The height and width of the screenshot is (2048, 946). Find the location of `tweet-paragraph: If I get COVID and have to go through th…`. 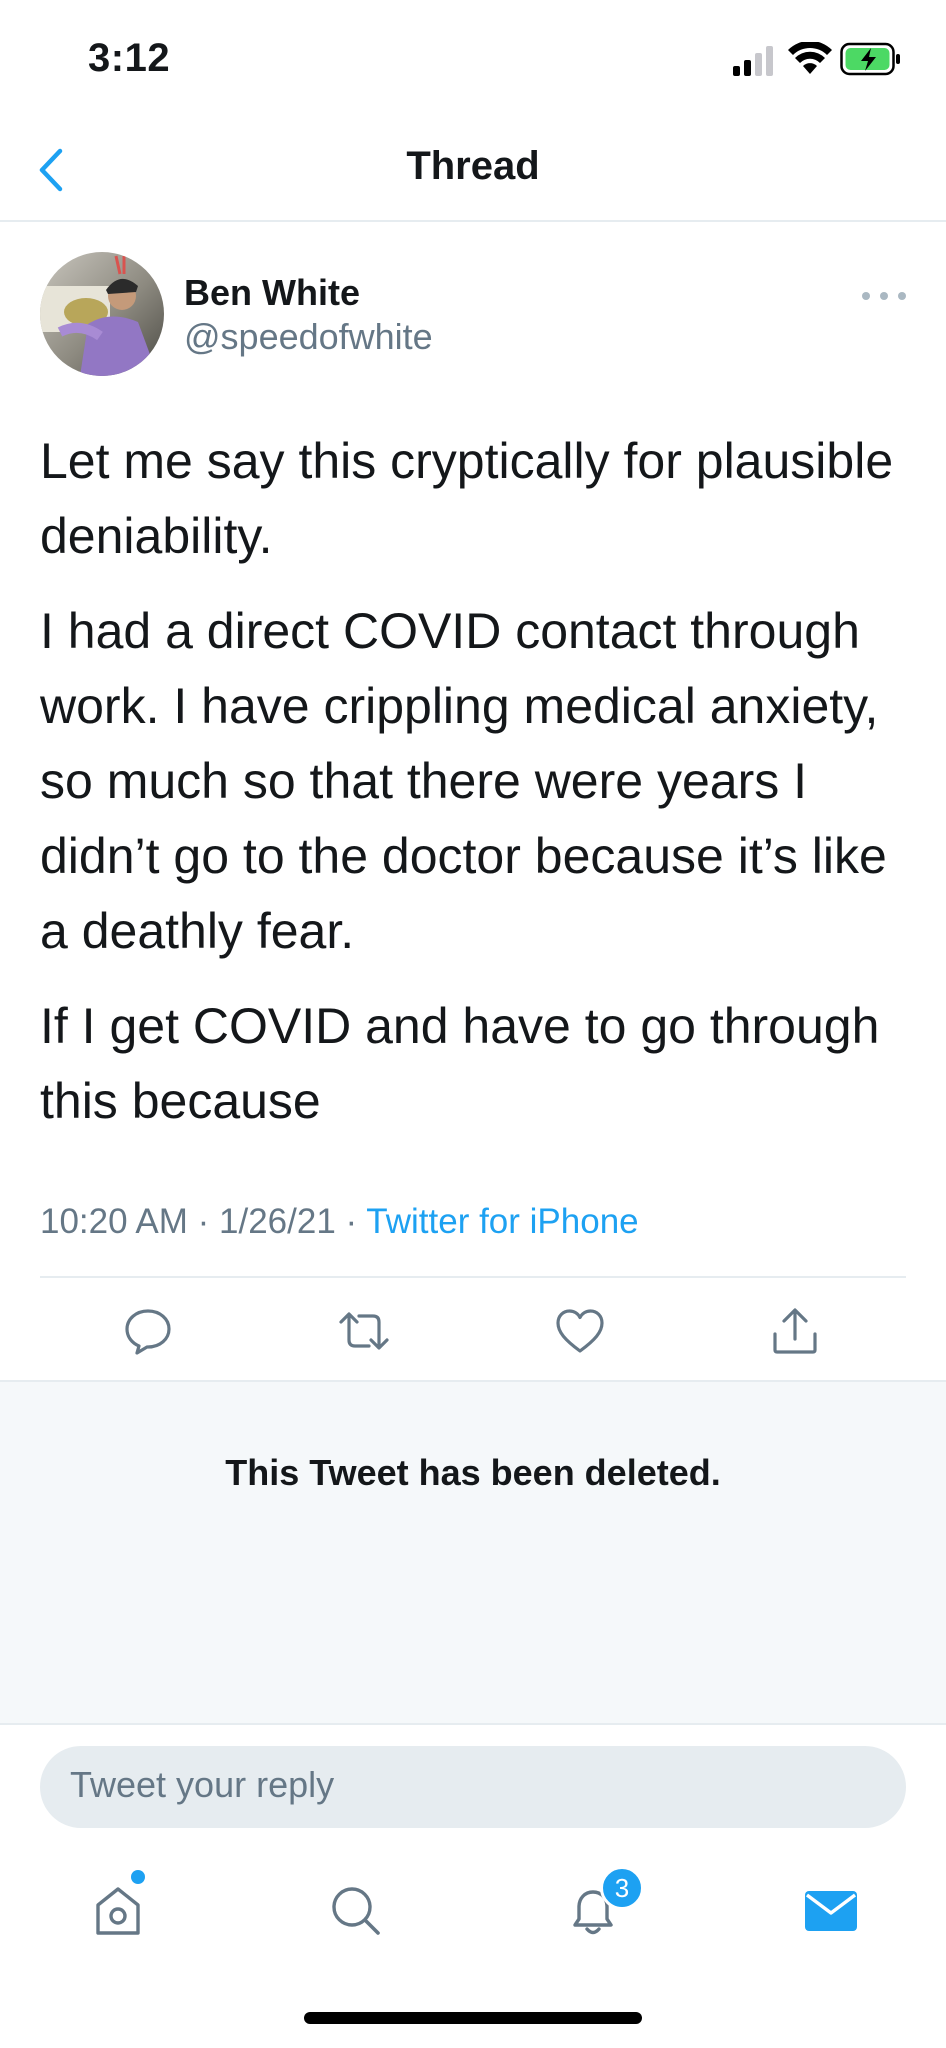

tweet-paragraph: If I get COVID and have to go through th… is located at coordinates (460, 1063).